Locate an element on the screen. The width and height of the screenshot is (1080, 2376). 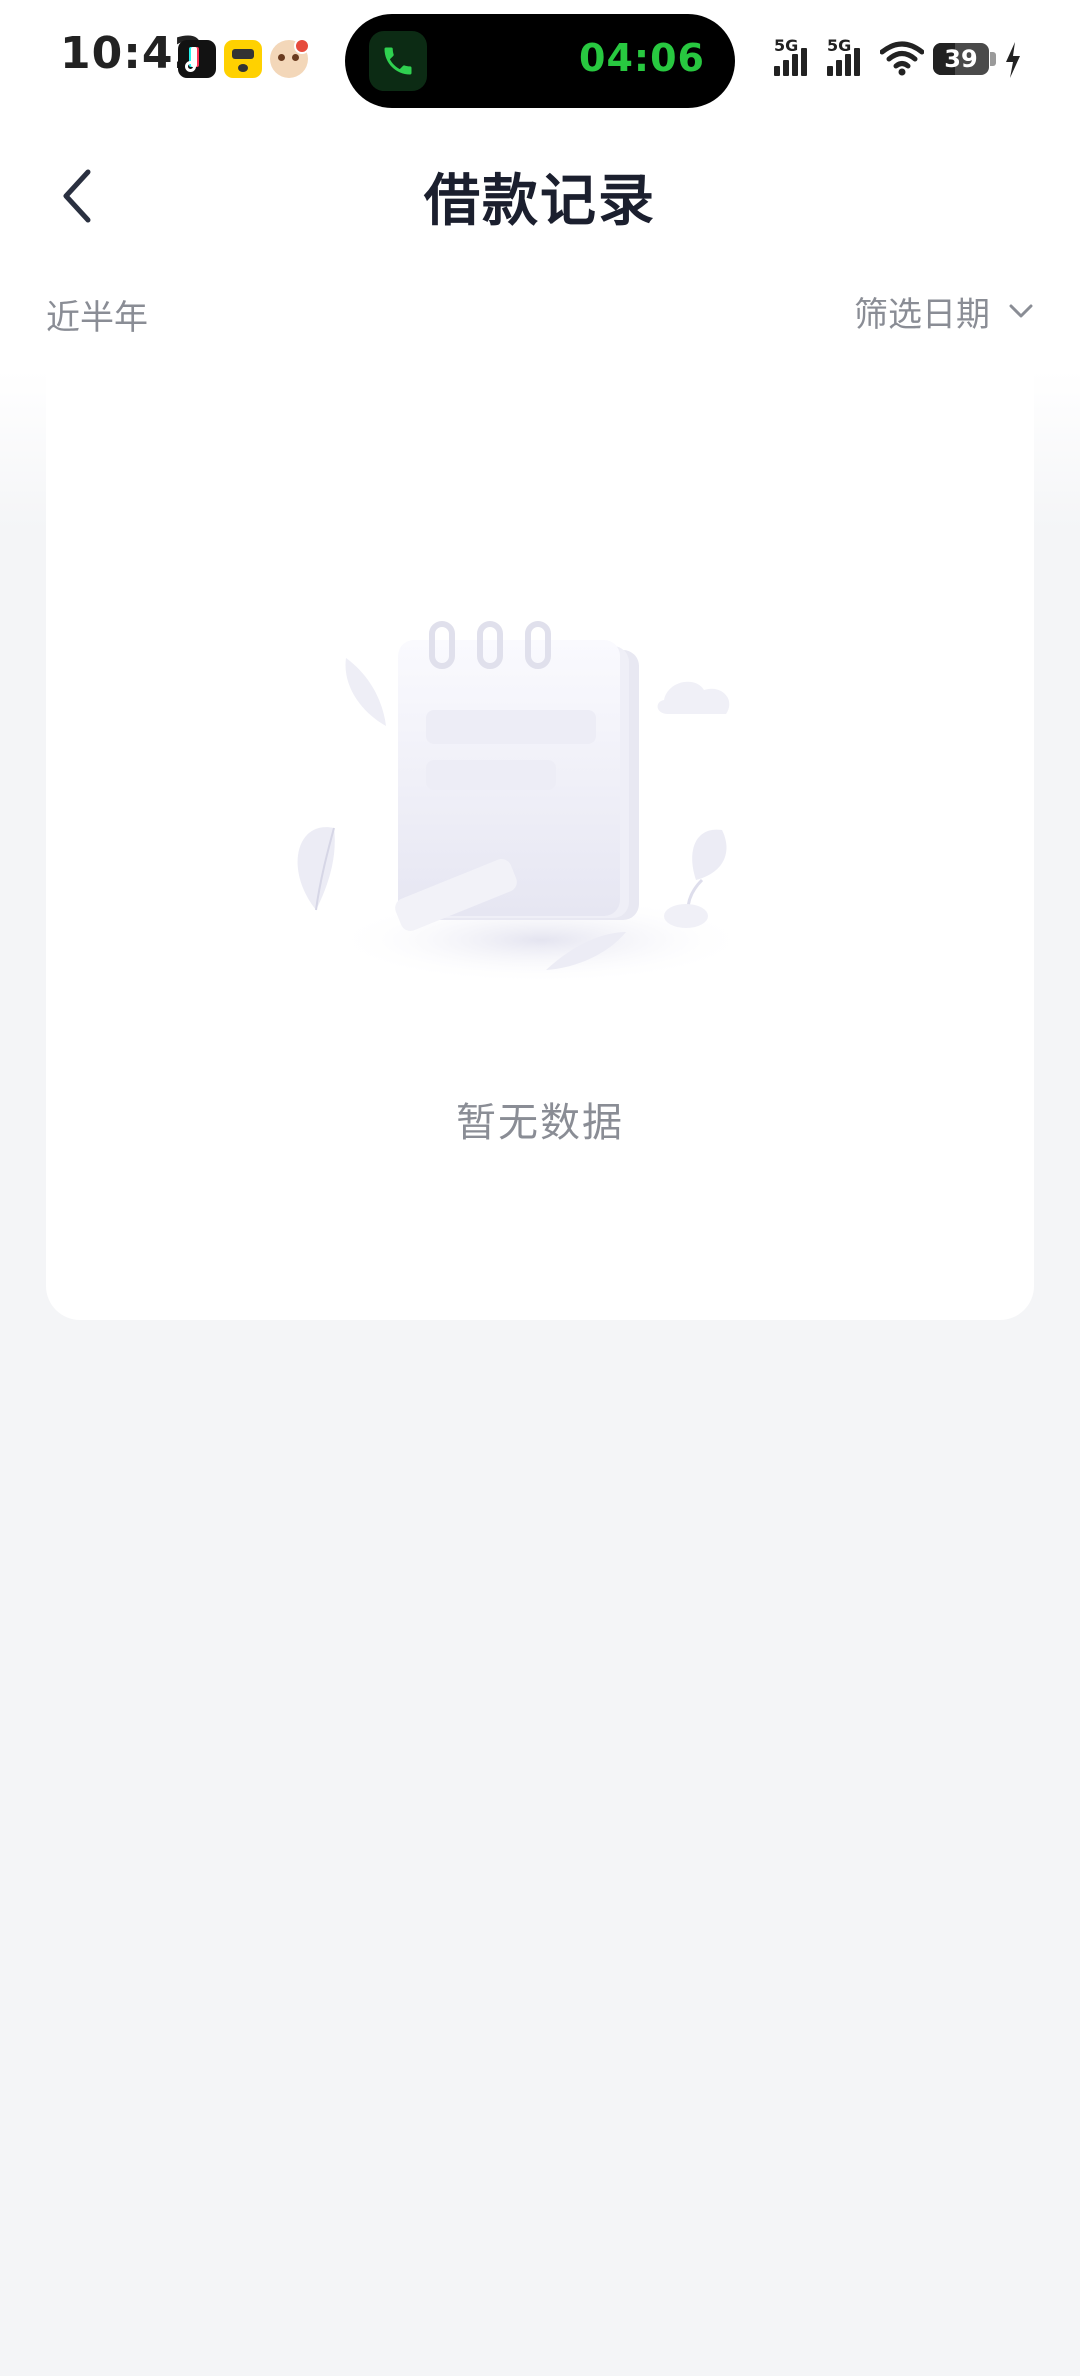
call-timer: 04:06 is located at coordinates (642, 58).